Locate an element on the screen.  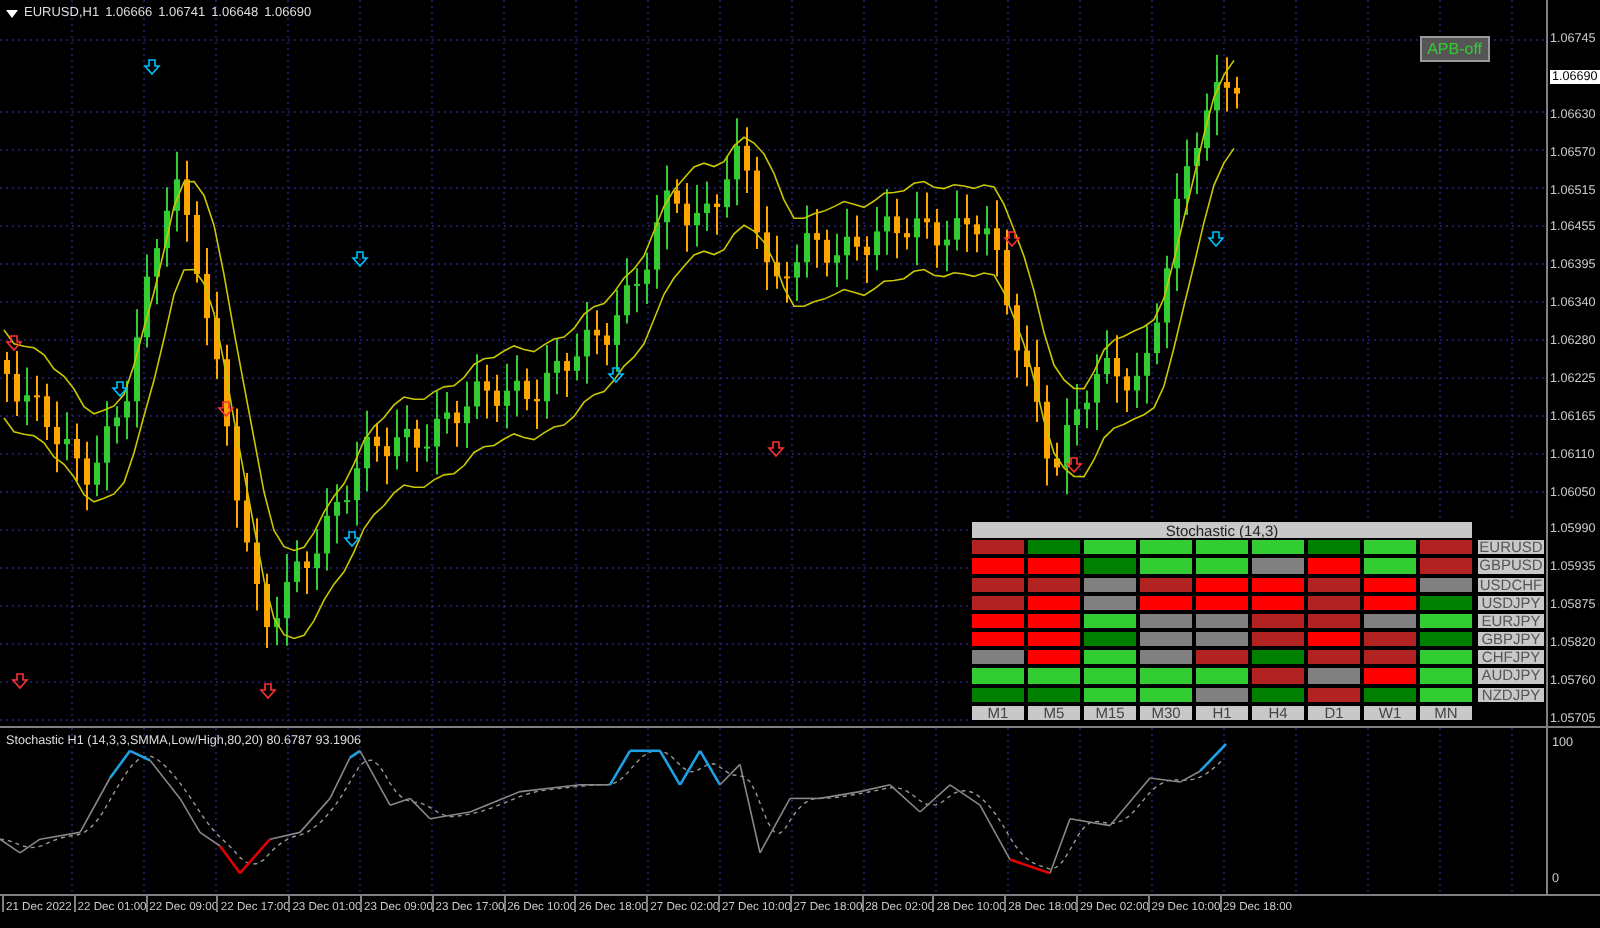
dropdown-triangle-icon is located at coordinates (12, 13).